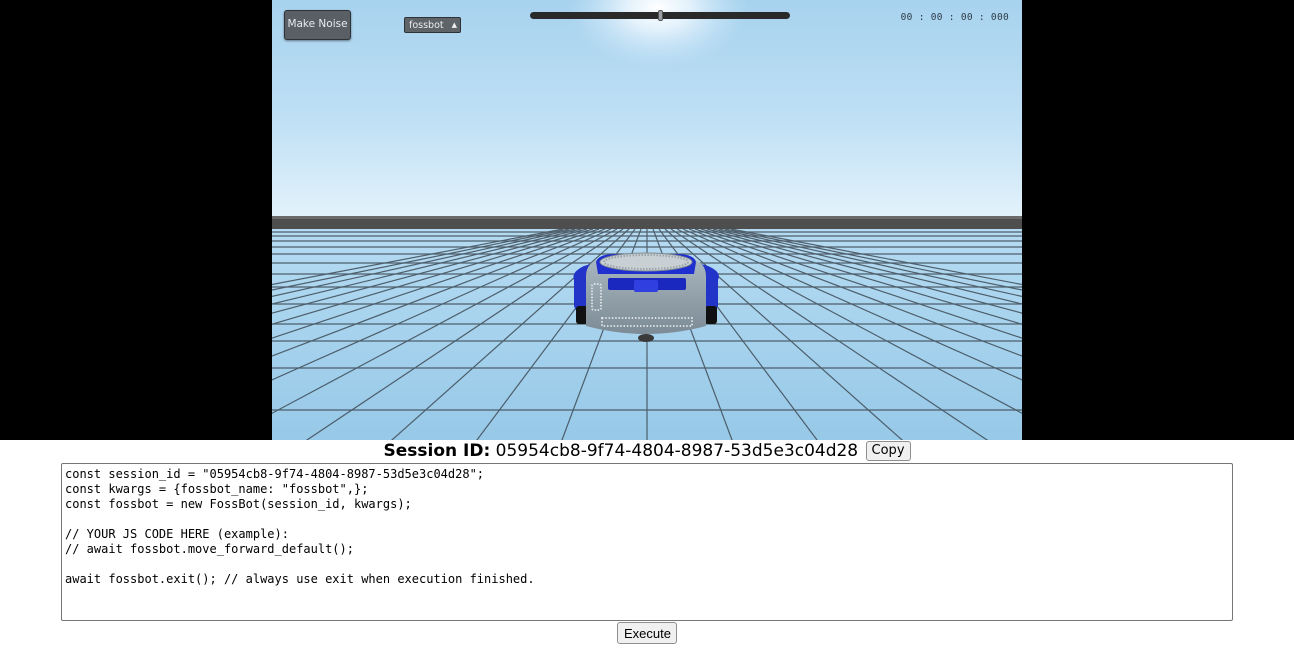 The image size is (1294, 656). Describe the element at coordinates (426, 25) in the screenshot. I see `robot-select-value: fossbot` at that location.